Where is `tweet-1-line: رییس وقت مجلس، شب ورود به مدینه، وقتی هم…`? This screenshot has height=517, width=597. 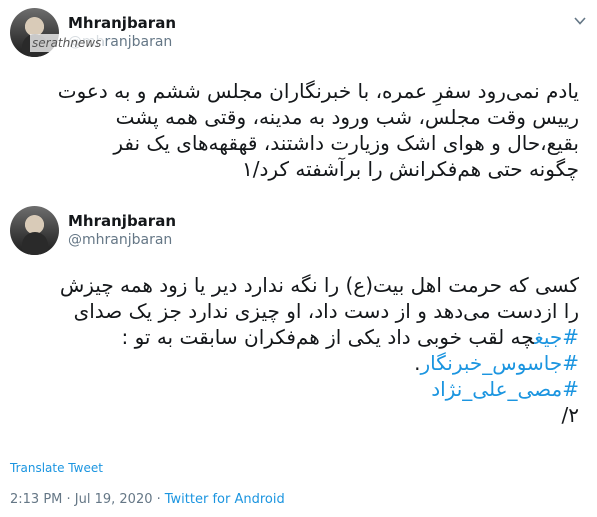 tweet-1-line: رییس وقت مجلس، شب ورود به مدینه، وقتی هم… is located at coordinates (347, 117).